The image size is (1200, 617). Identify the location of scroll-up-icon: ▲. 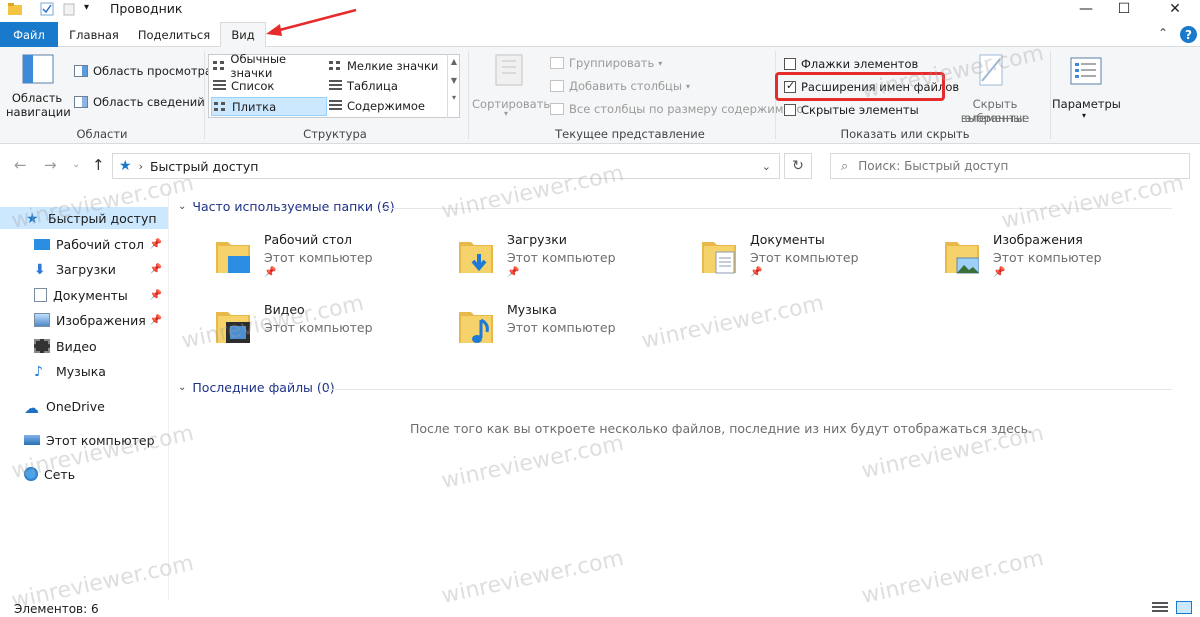
(454, 61).